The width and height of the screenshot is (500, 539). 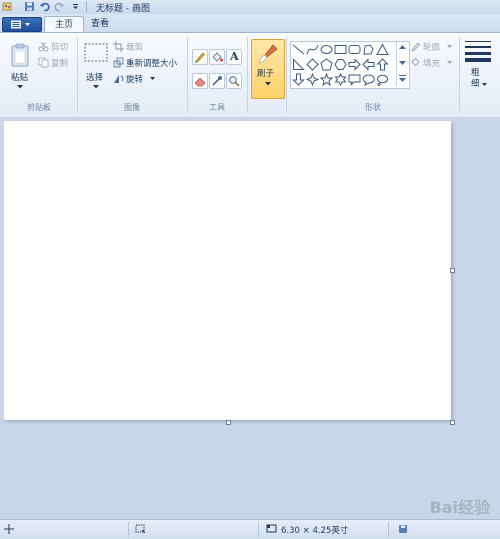 I want to click on rotate-button: 旋转, so click(x=135, y=79).